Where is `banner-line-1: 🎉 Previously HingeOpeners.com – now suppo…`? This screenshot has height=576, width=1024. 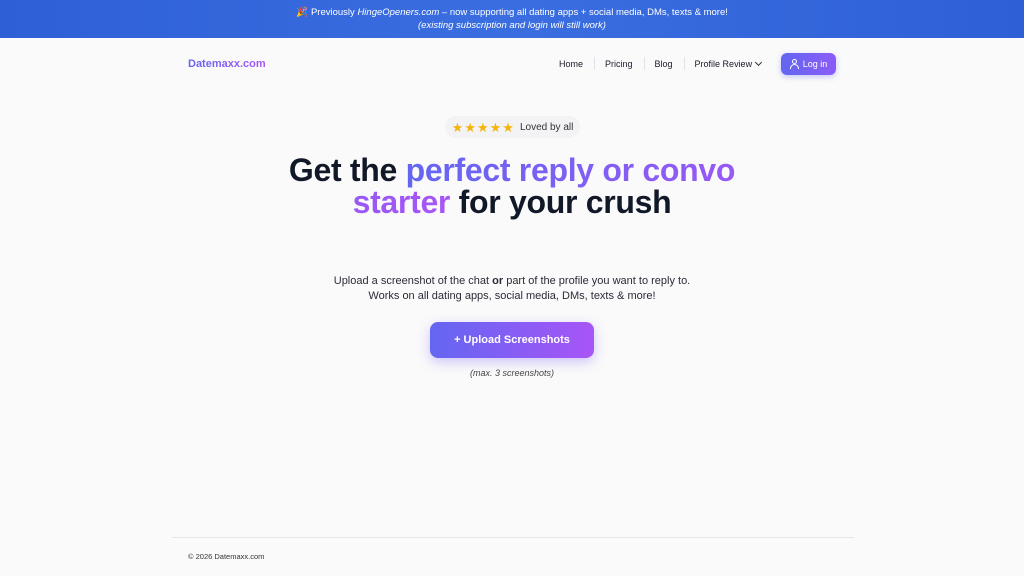 banner-line-1: 🎉 Previously HingeOpeners.com – now suppo… is located at coordinates (512, 12).